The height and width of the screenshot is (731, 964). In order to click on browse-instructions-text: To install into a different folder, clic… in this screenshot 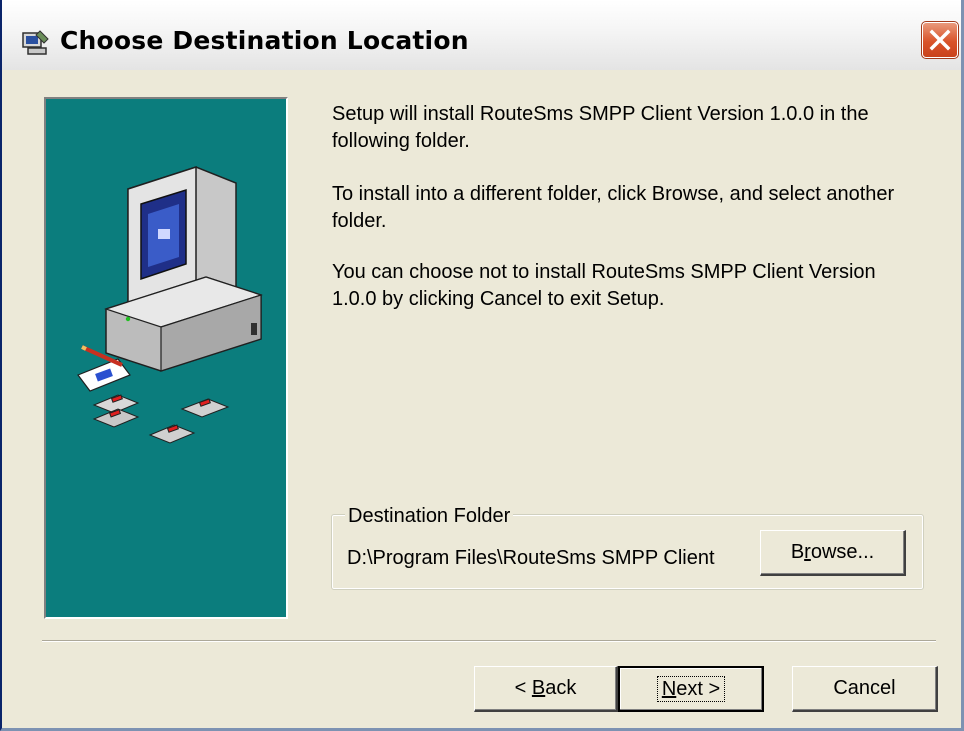, I will do `click(613, 207)`.